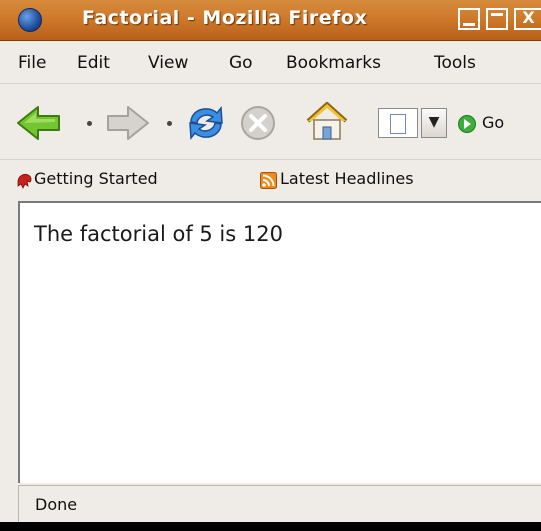 The width and height of the screenshot is (541, 531). I want to click on go-icon, so click(467, 124).